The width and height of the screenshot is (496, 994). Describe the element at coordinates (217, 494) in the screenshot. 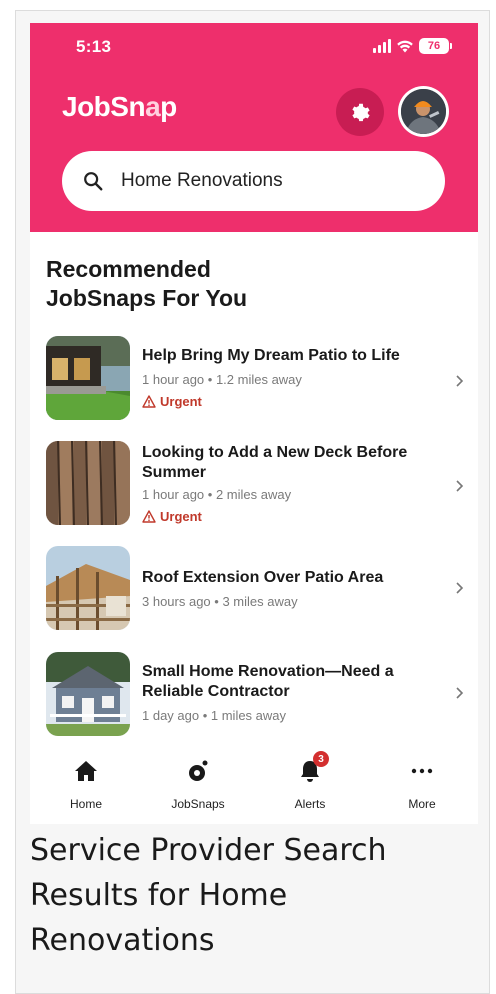

I see `item-meta: 1 hour ago • 2 miles away` at that location.